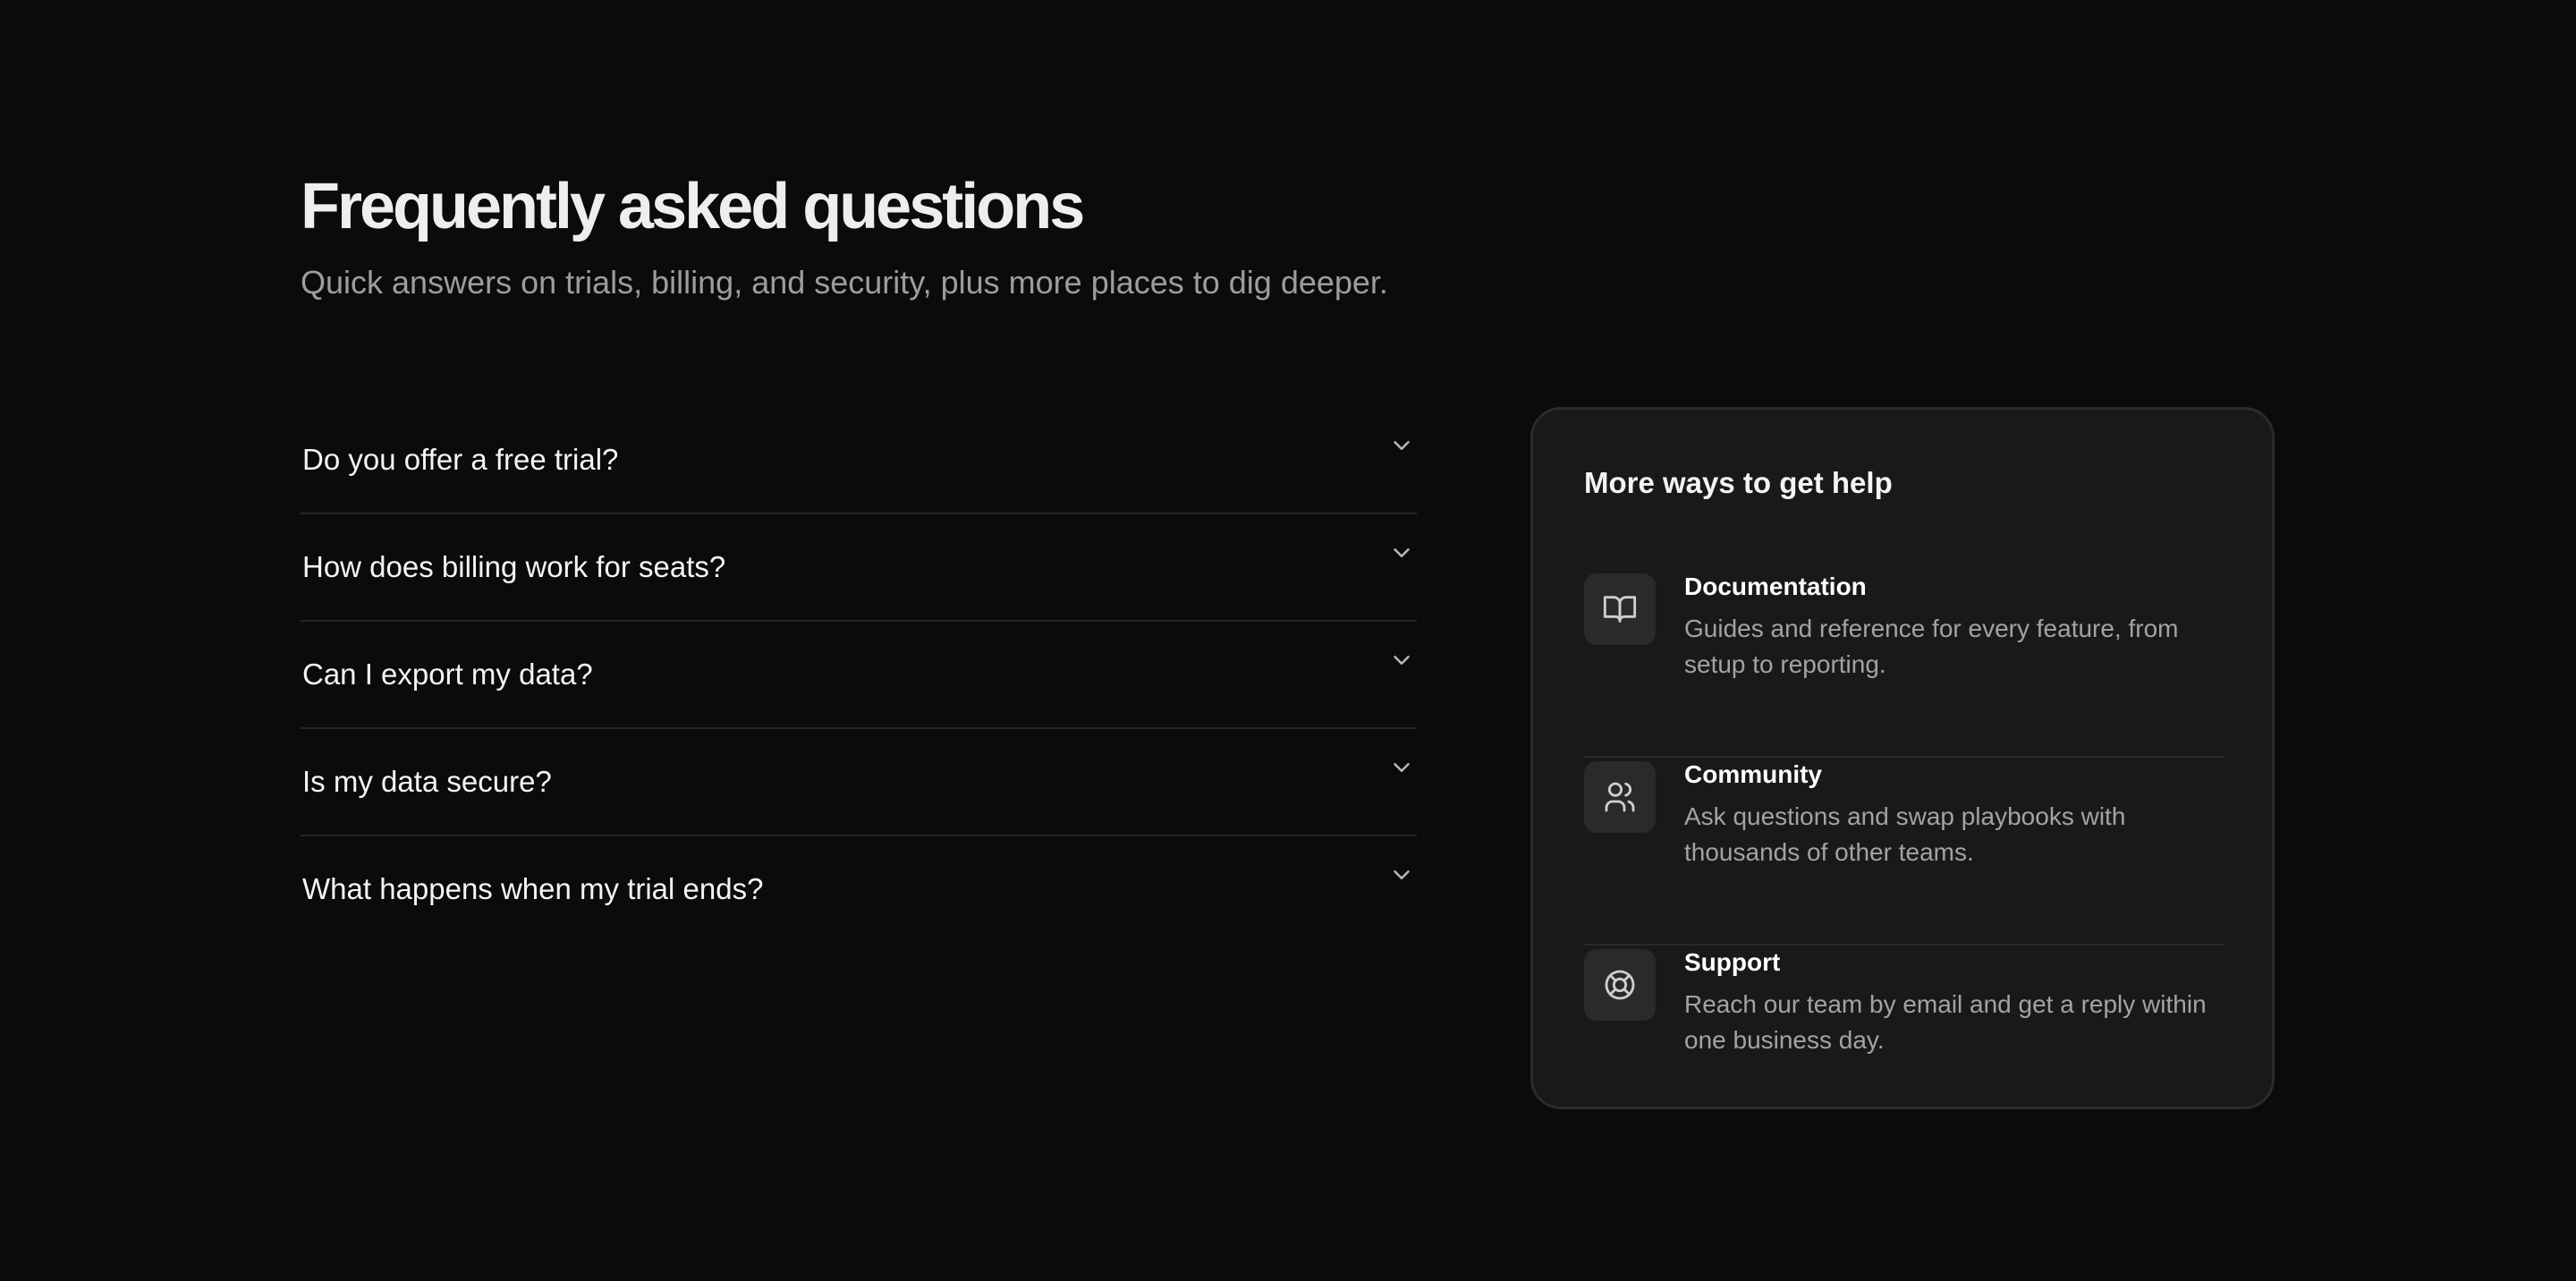 This screenshot has height=1281, width=2576. Describe the element at coordinates (1620, 609) in the screenshot. I see `book-icon` at that location.